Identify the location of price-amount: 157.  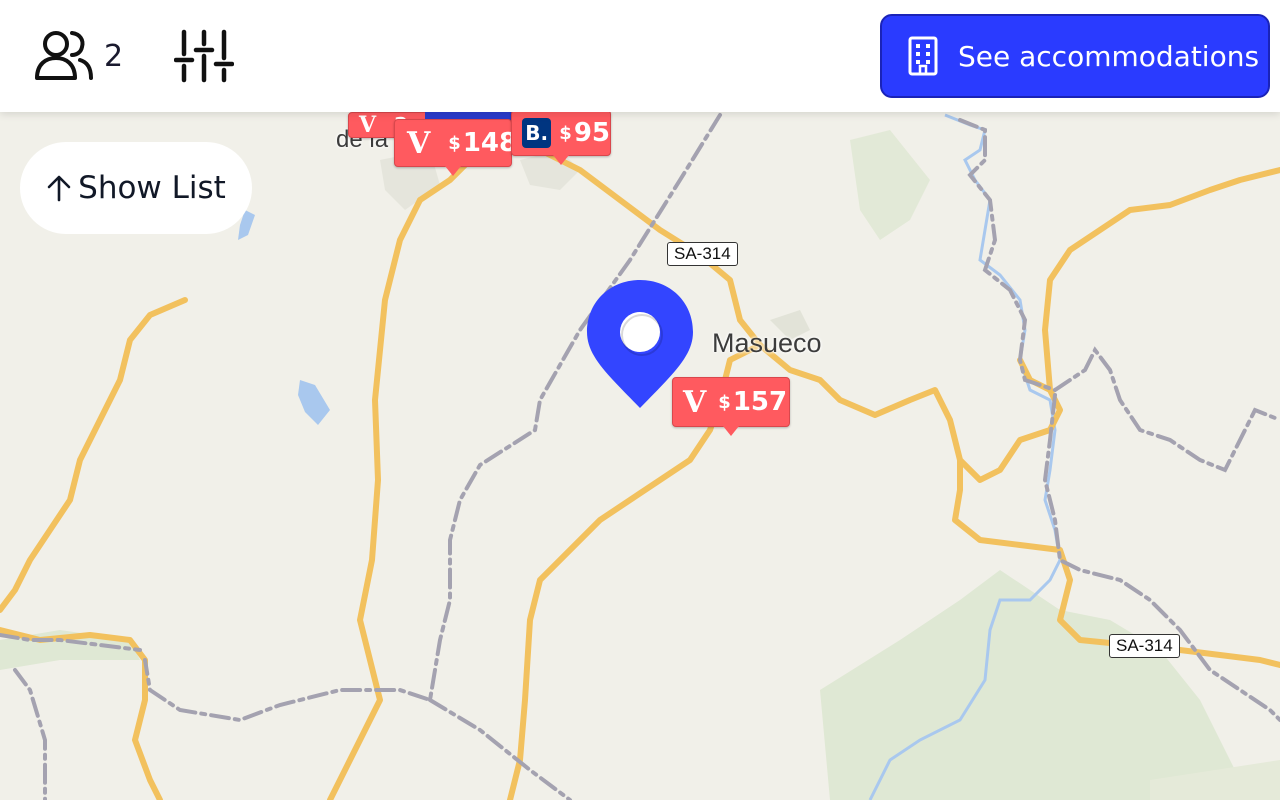
(760, 402).